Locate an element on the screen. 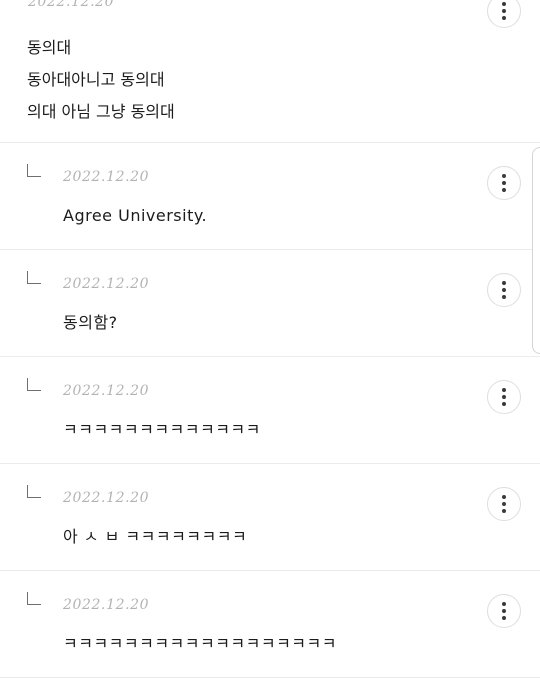 This screenshot has height=689, width=540. reply-text: ㅋㅋㅋㅋㅋㅋㅋㅋㅋㅋㅋㅋㅋㅋㅋㅋㅋㅋ is located at coordinates (200, 643).